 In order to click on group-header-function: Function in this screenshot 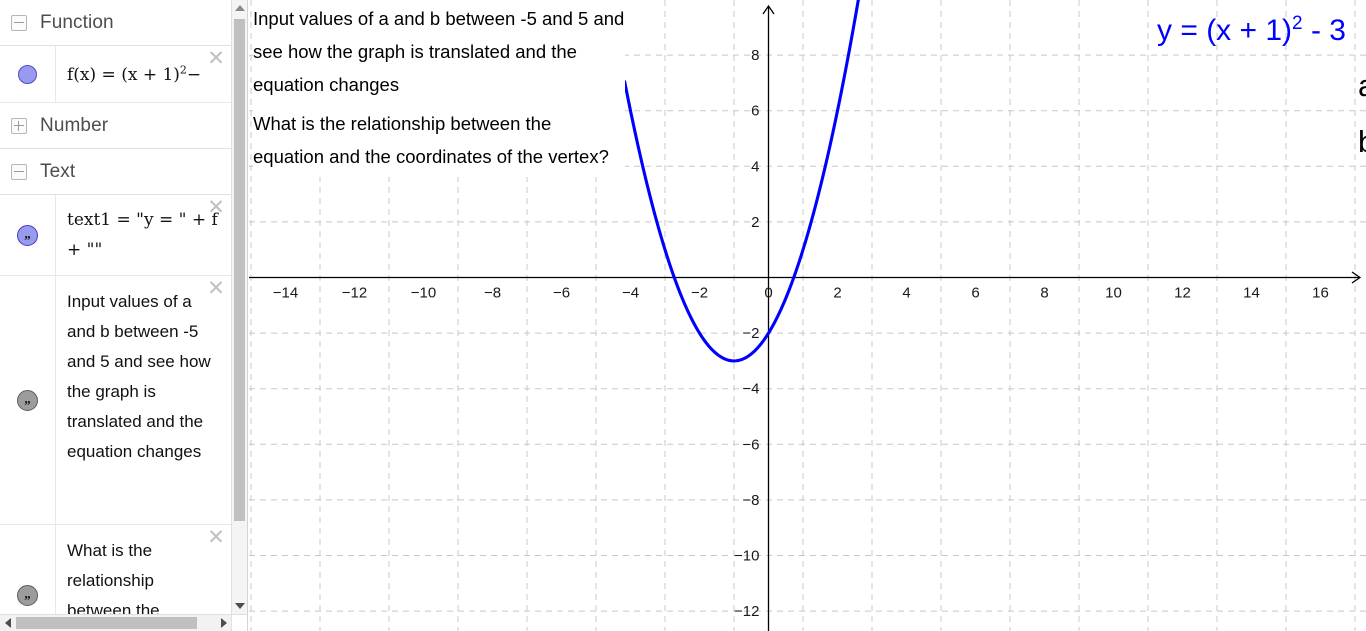, I will do `click(116, 23)`.